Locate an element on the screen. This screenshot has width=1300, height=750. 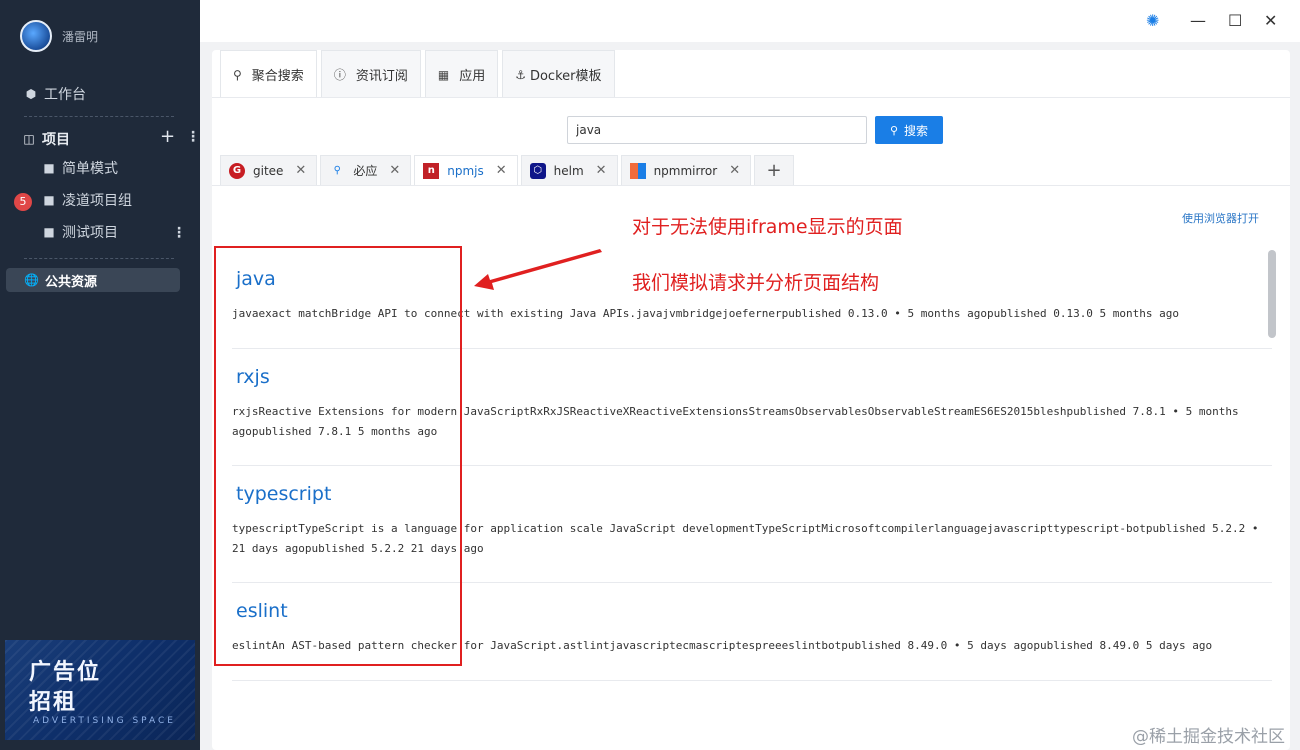
sidebar-item-label: 测试项目 is located at coordinates (90, 233).